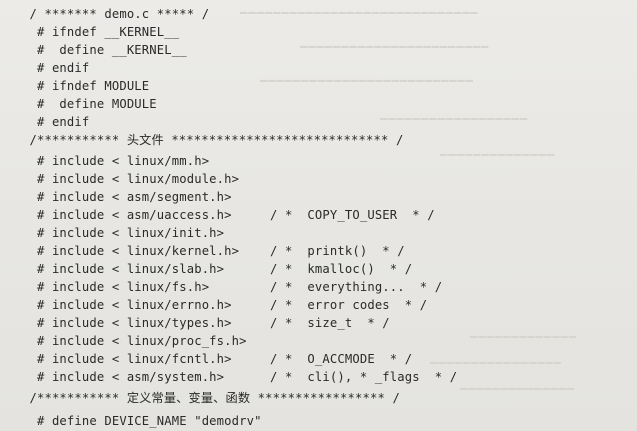 The height and width of the screenshot is (431, 637). Describe the element at coordinates (134, 341) in the screenshot. I see `code-line-19: # include < linux/proc_fs.h>` at that location.